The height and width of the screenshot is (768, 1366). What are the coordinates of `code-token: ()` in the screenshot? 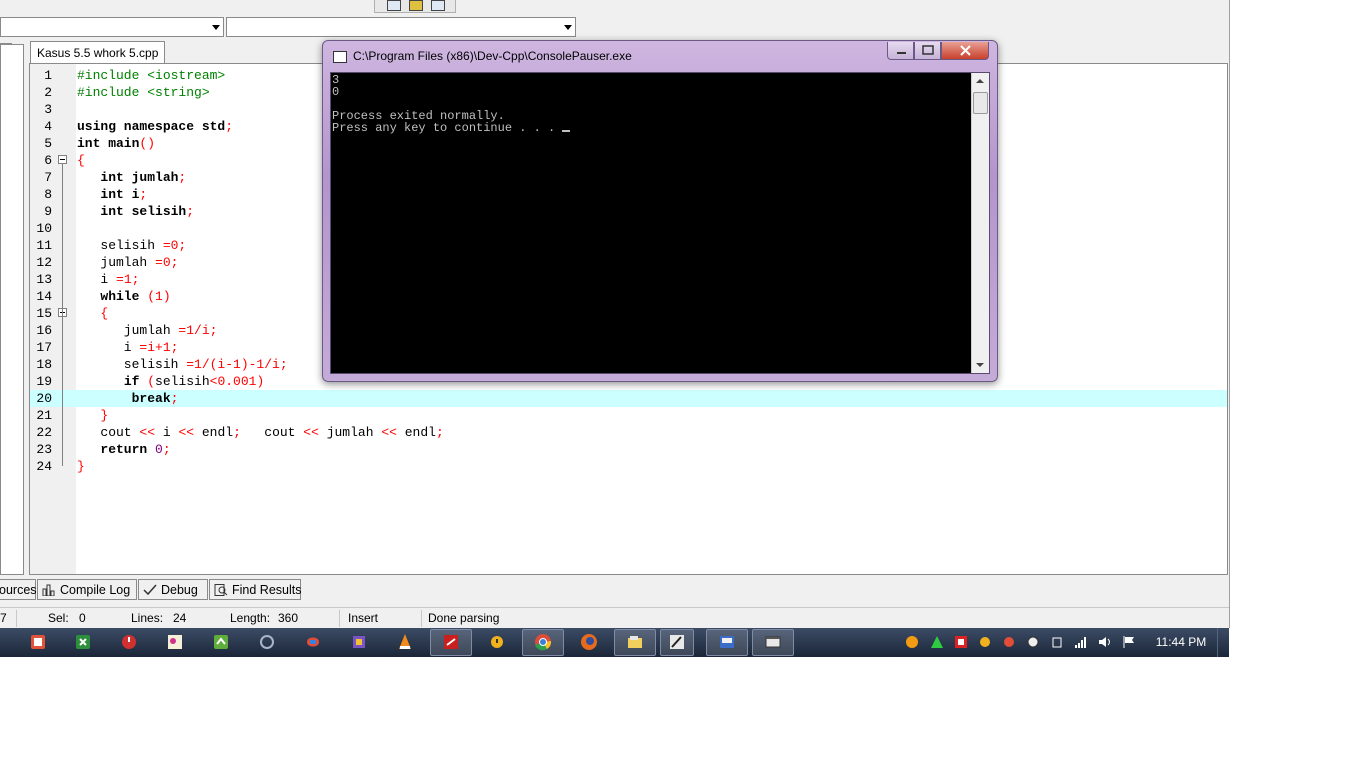 It's located at (147, 143).